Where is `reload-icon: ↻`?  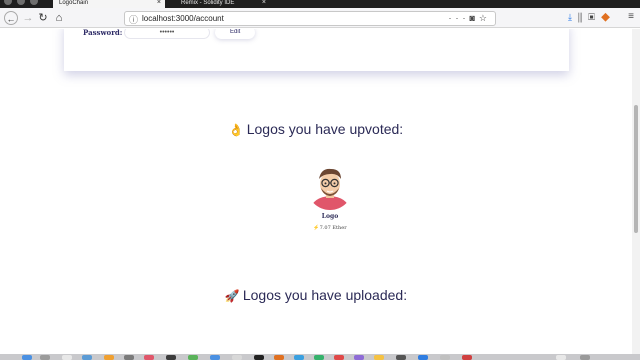
reload-icon: ↻ is located at coordinates (43, 18).